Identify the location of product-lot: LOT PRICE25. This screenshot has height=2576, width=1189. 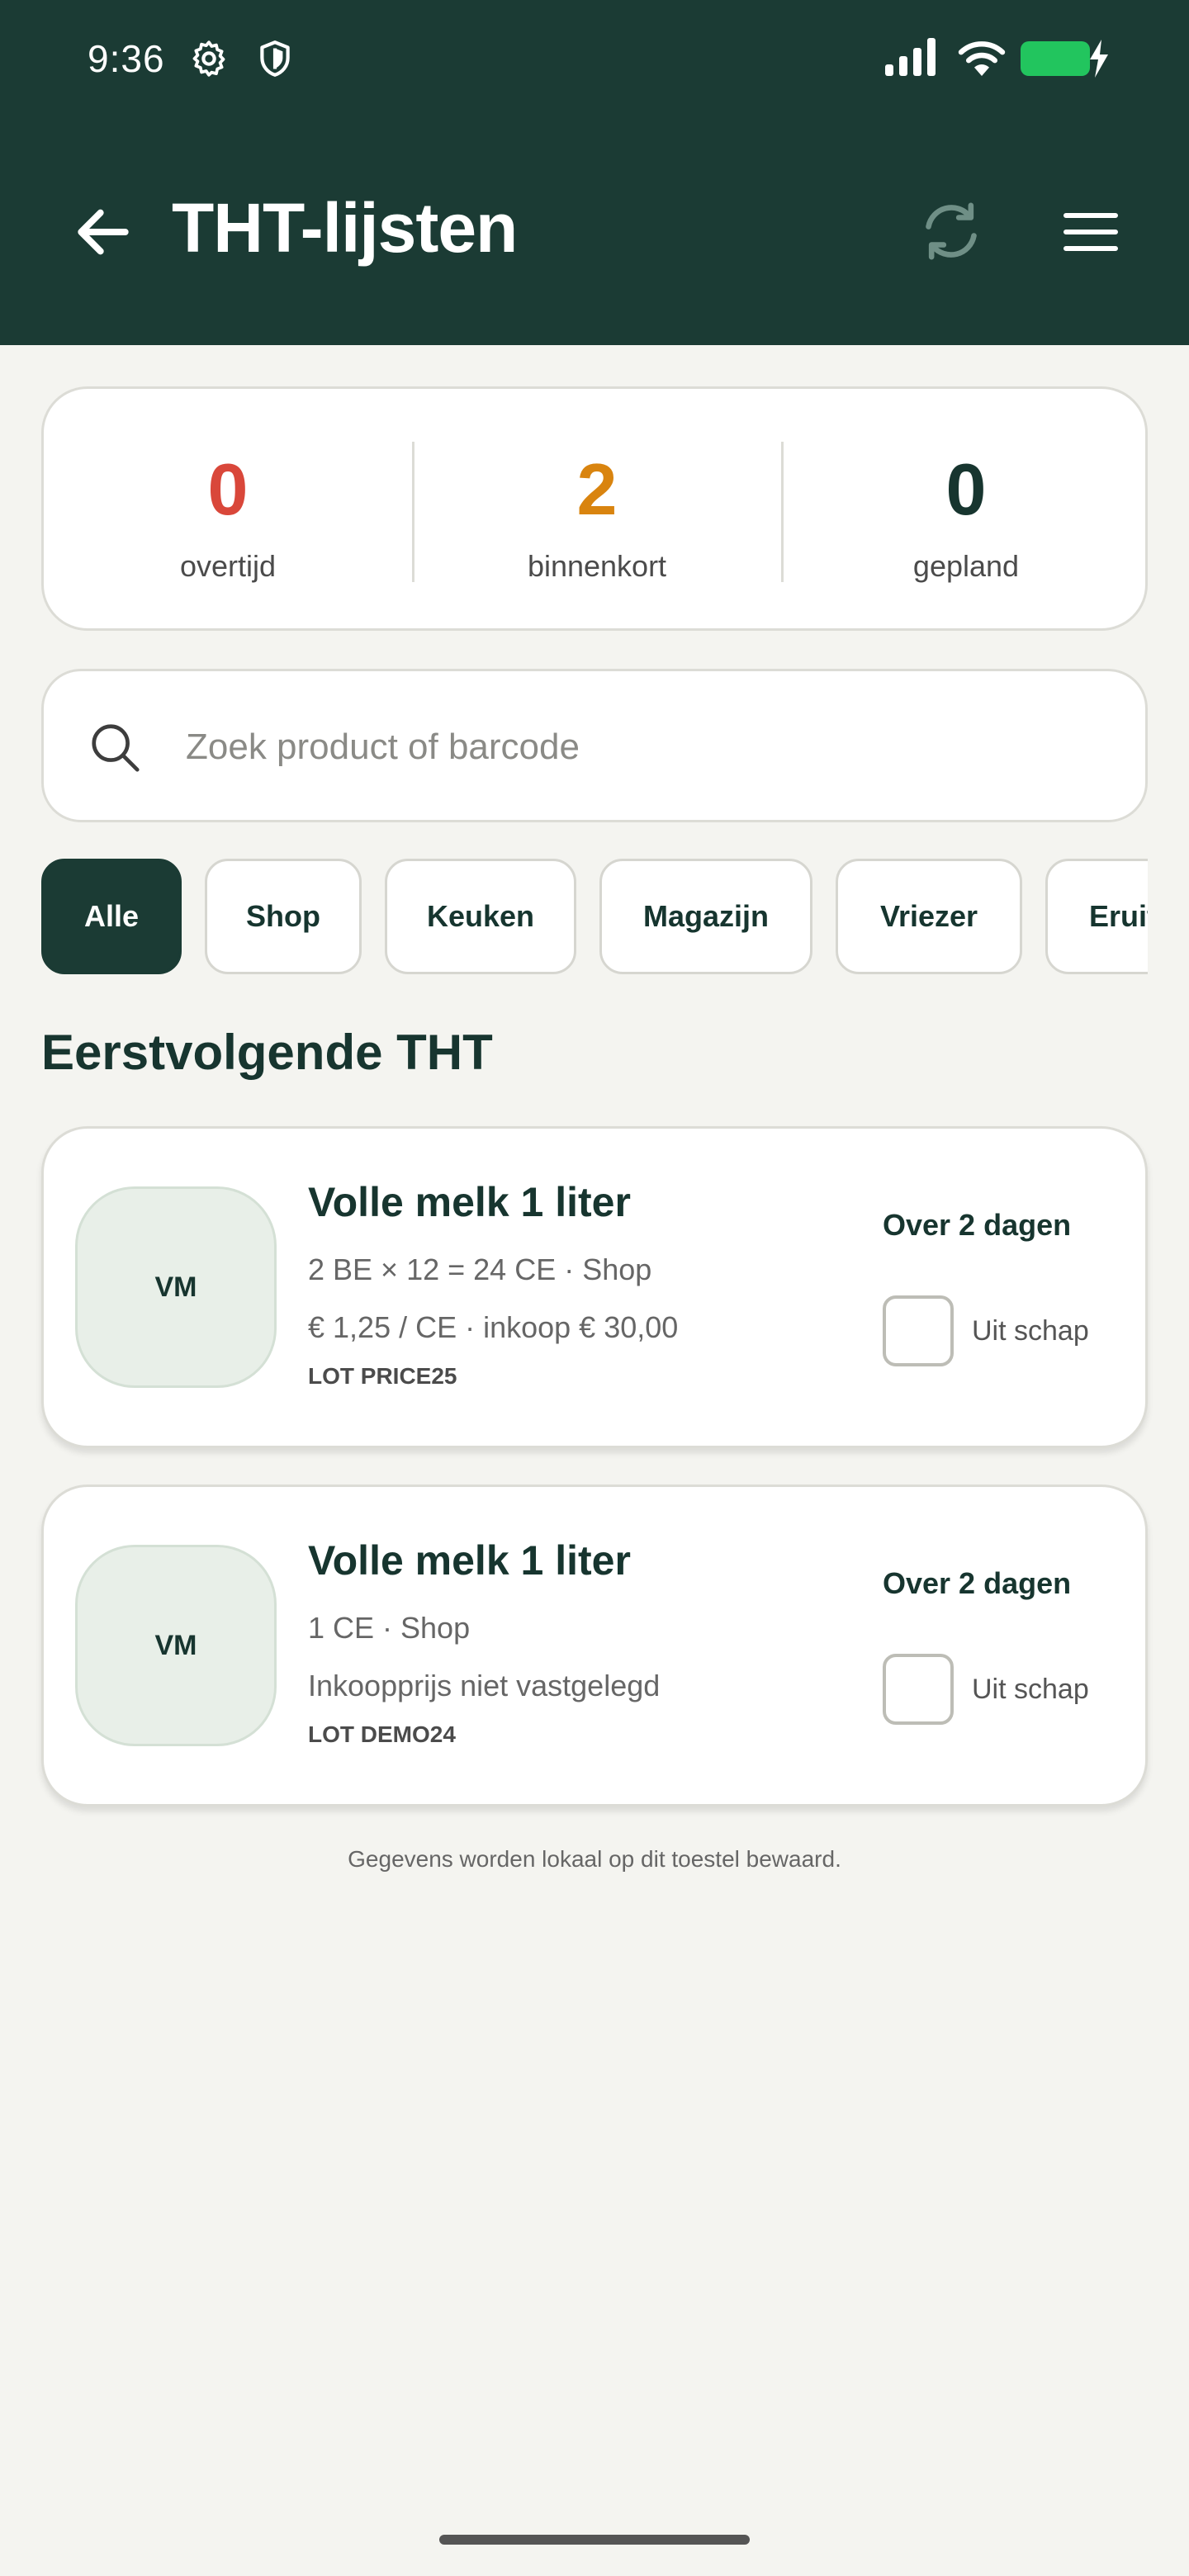
(382, 1376).